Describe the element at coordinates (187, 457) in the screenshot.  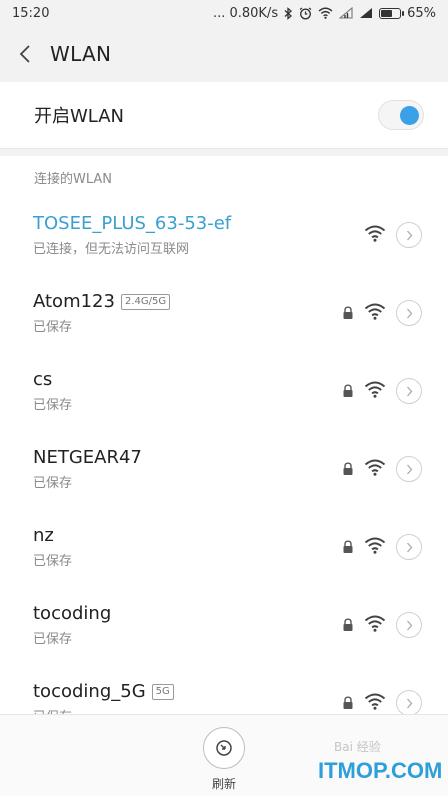
I see `network-name-row: NETGEAR47` at that location.